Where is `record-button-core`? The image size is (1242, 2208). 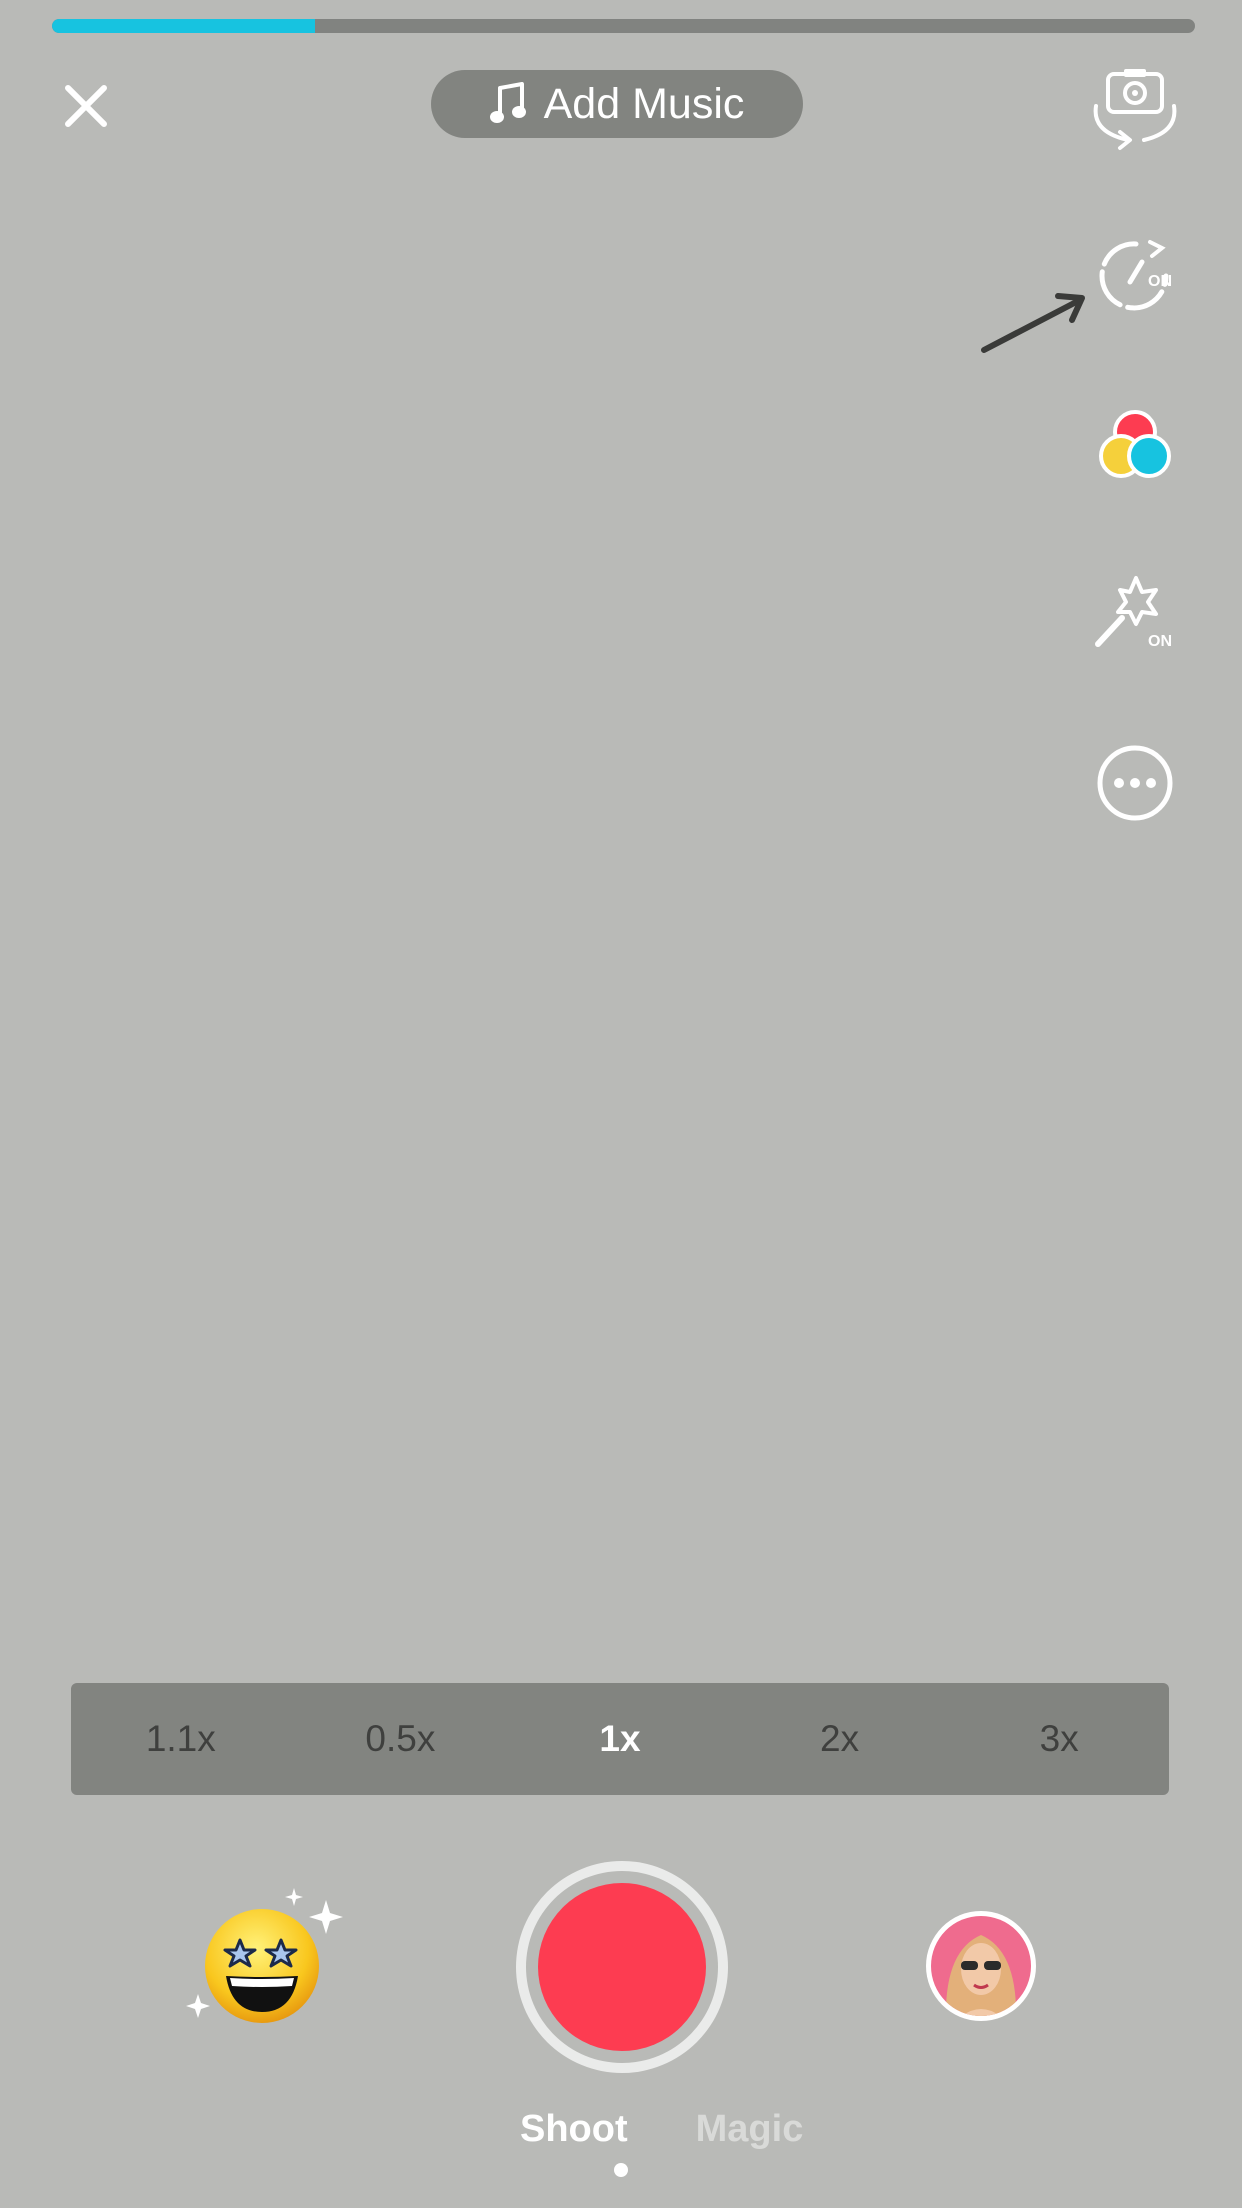
record-button-core is located at coordinates (622, 1967).